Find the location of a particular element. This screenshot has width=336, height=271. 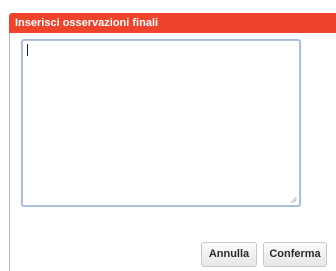

resize-grip-icon is located at coordinates (293, 199).